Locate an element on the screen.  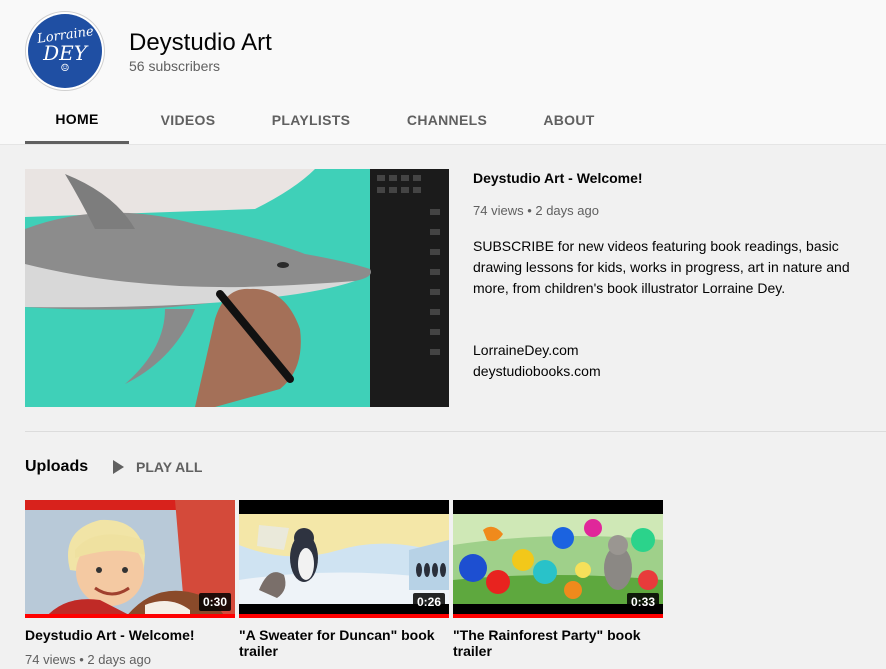
avatar-logo: Lorraine DEY ☺ is located at coordinates (65, 51).